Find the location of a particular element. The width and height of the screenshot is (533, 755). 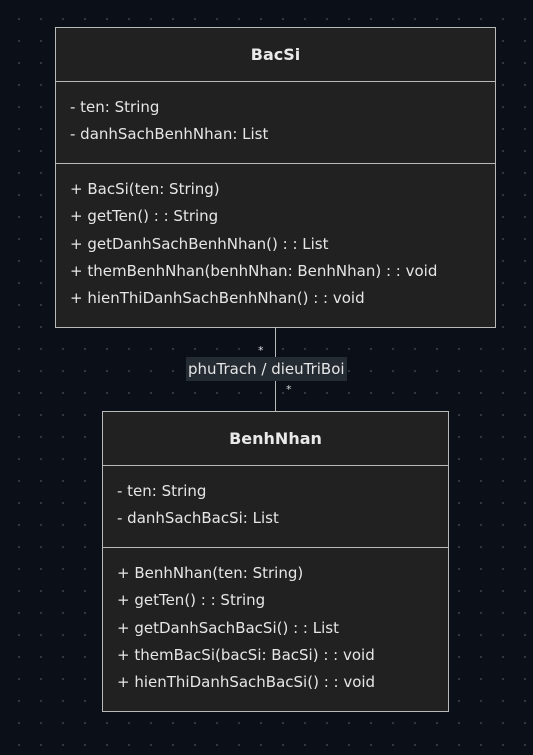

method: + hienThiDanhSachBacSi() : : void is located at coordinates (246, 682).